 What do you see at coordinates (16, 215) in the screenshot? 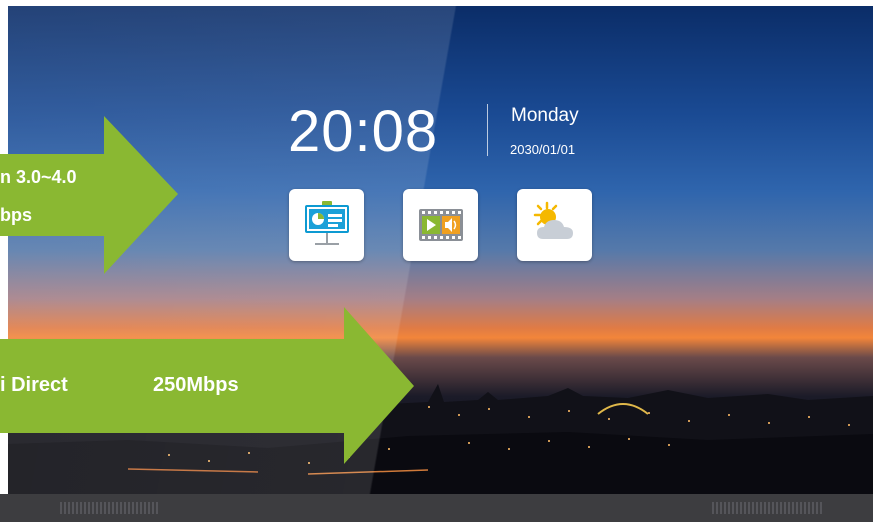
I see `upper-arrow-line2: bps` at bounding box center [16, 215].